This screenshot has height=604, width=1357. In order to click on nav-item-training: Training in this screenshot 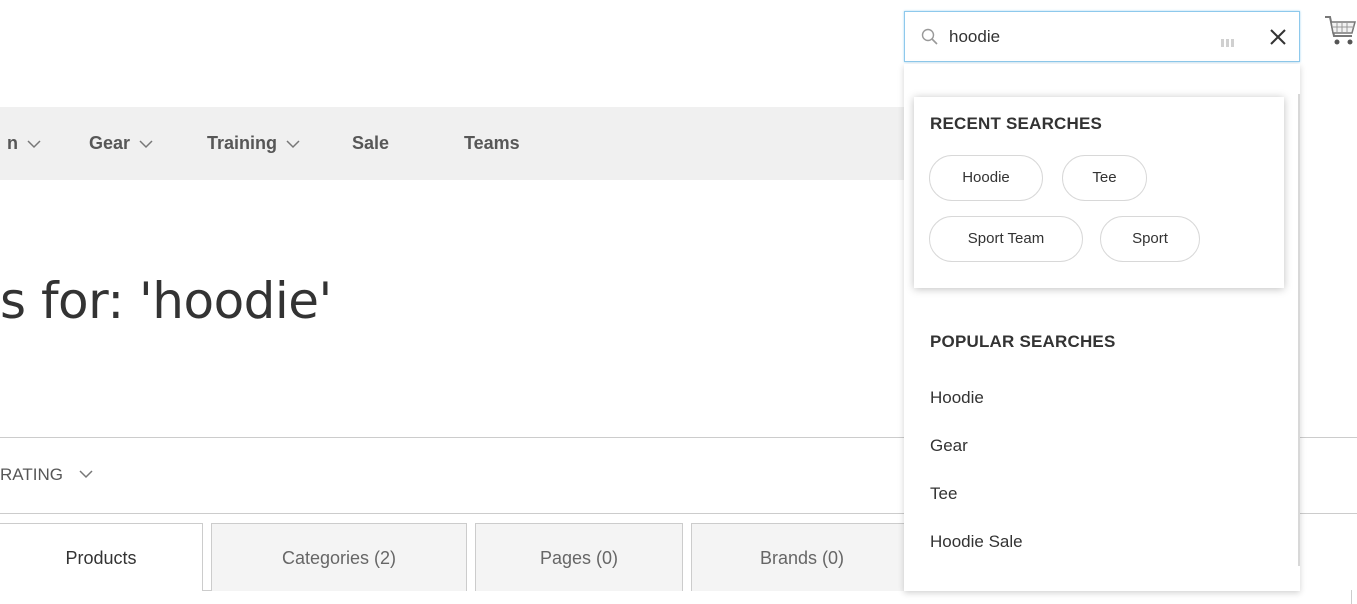, I will do `click(253, 143)`.